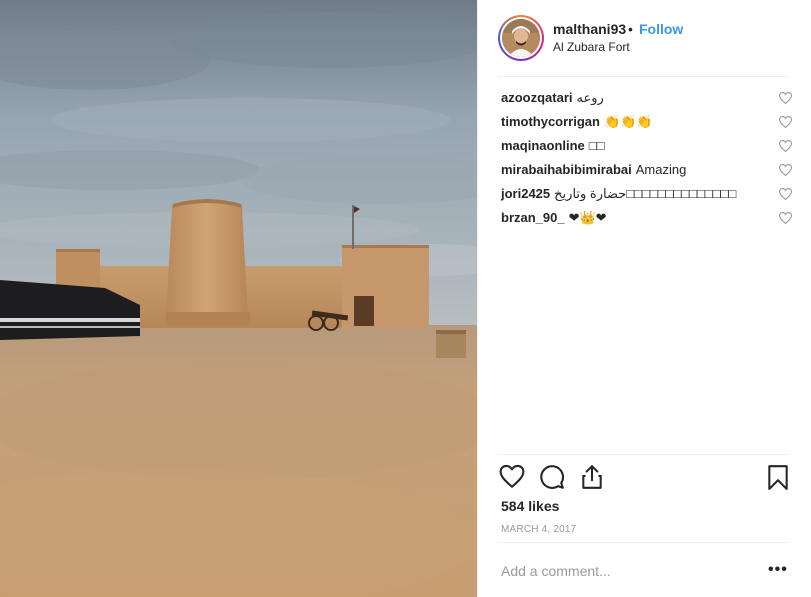 The height and width of the screenshot is (597, 811). What do you see at coordinates (596, 145) in the screenshot?
I see `comment-text: □□` at bounding box center [596, 145].